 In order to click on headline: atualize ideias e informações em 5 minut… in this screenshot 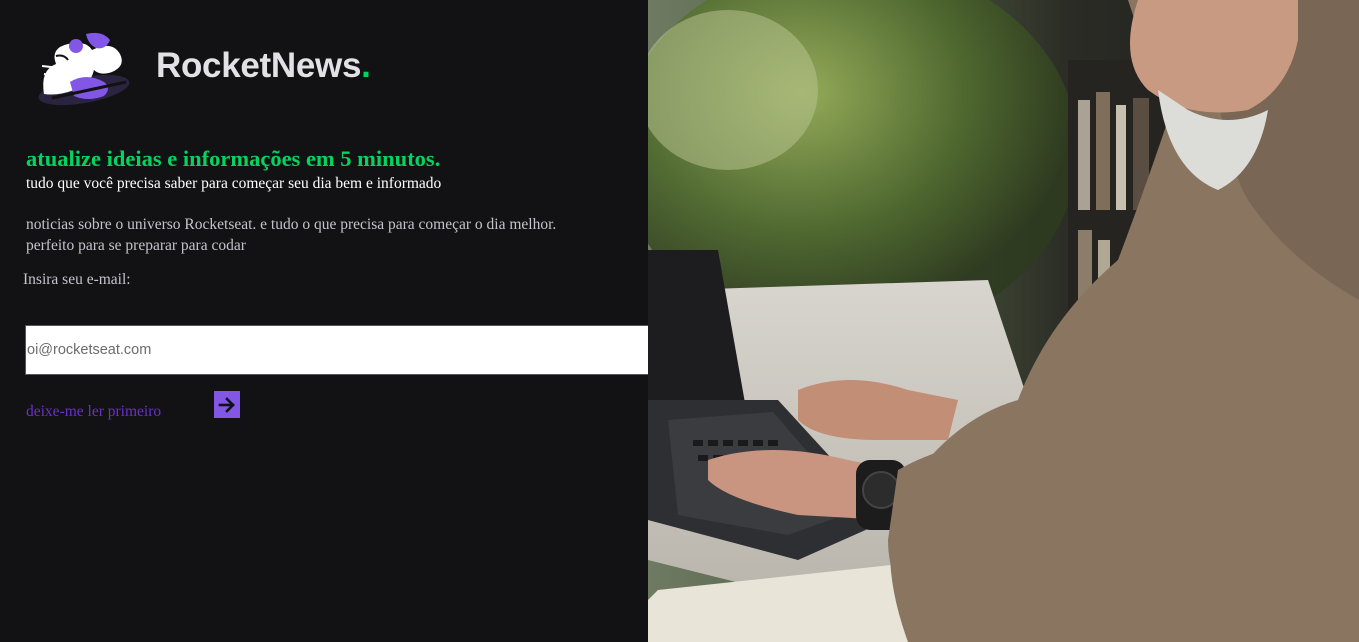, I will do `click(233, 158)`.